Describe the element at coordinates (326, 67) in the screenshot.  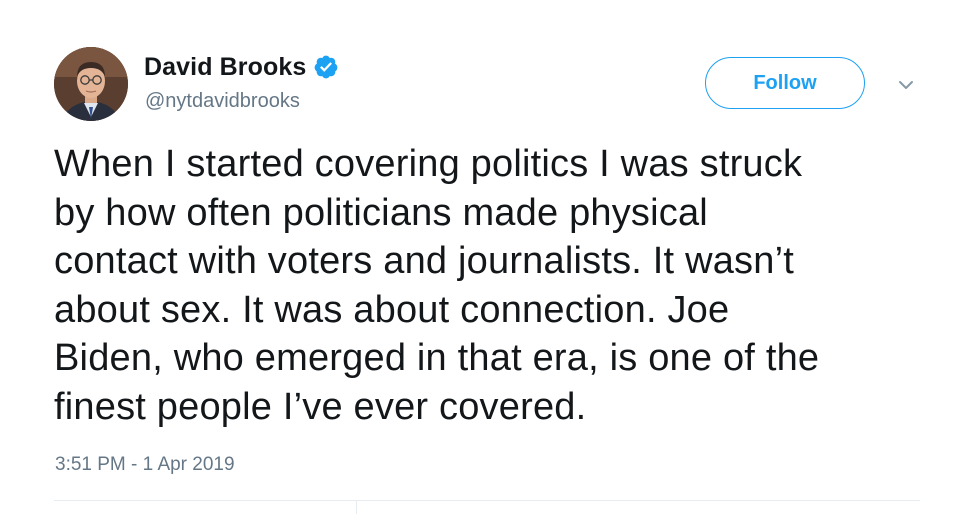
I see `verified-badge-icon` at that location.